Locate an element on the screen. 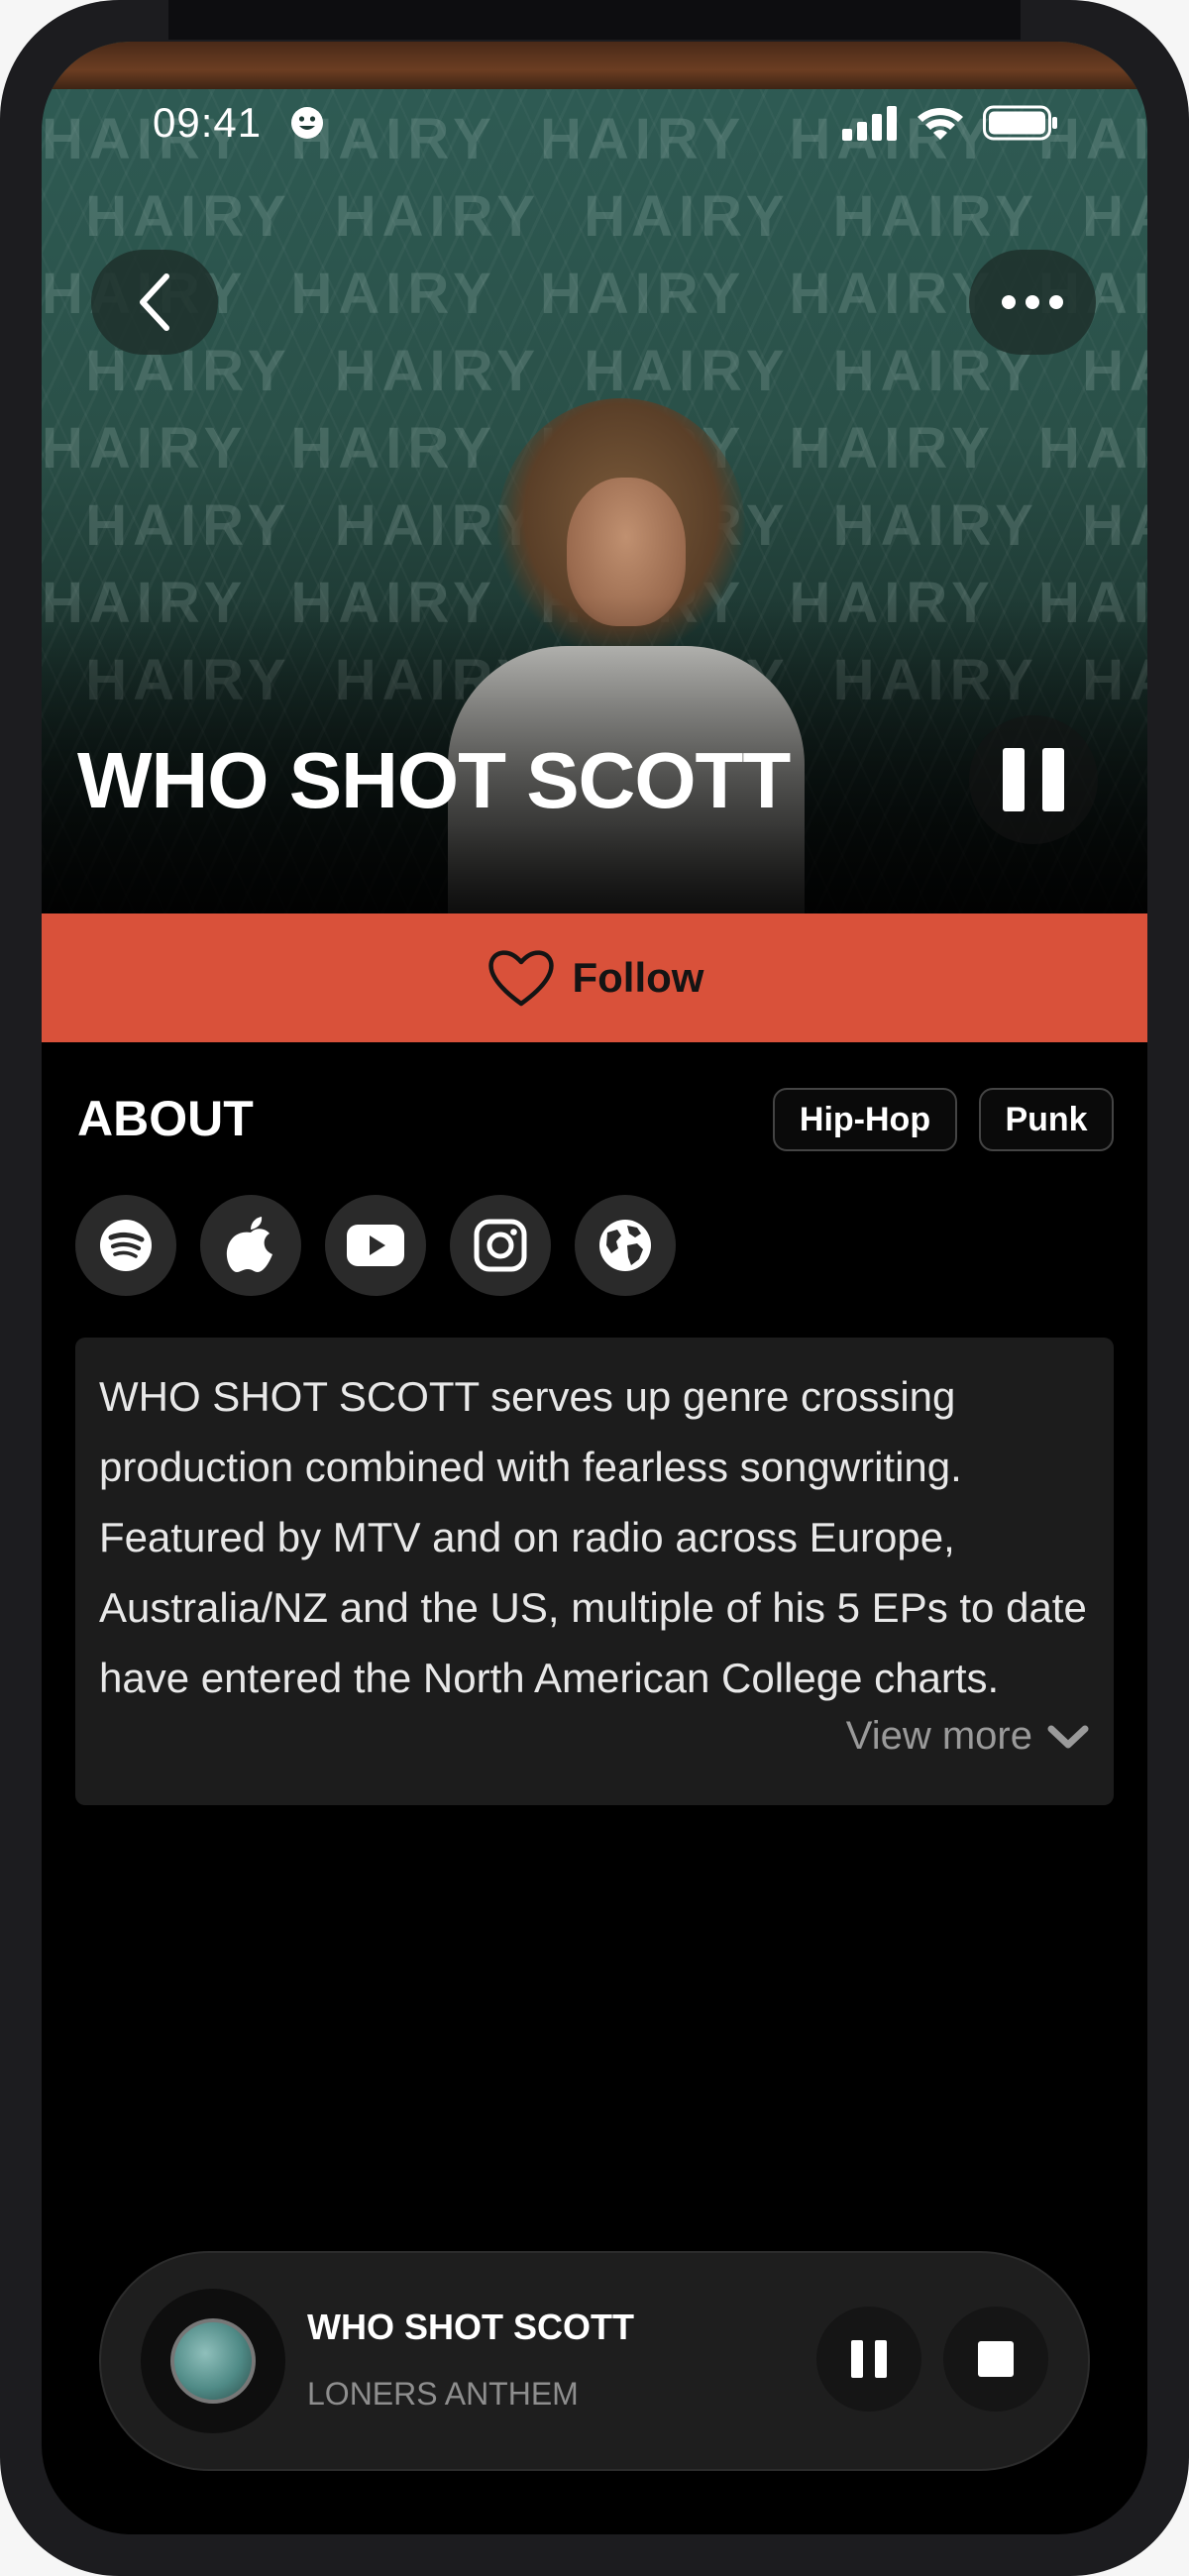 The height and width of the screenshot is (2576, 1189). hero-wood-frame is located at coordinates (594, 65).